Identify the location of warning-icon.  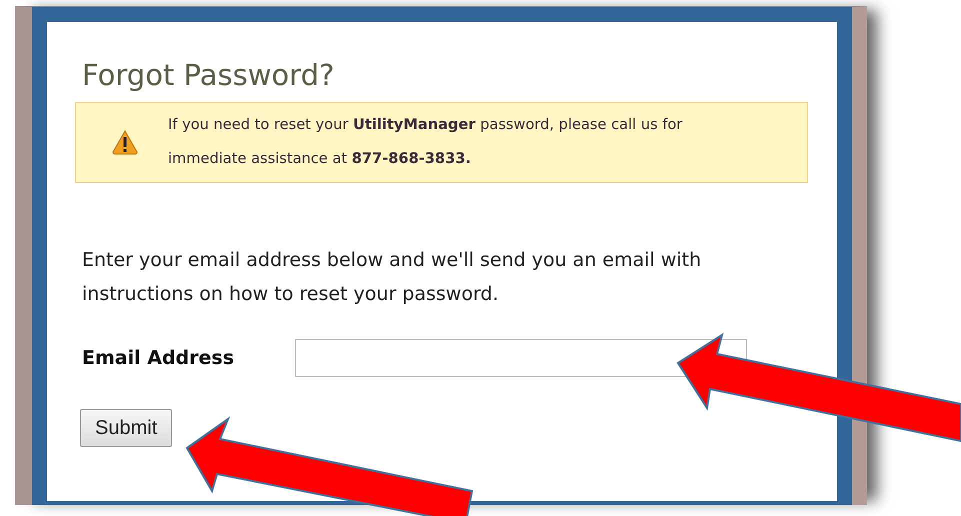
(125, 142).